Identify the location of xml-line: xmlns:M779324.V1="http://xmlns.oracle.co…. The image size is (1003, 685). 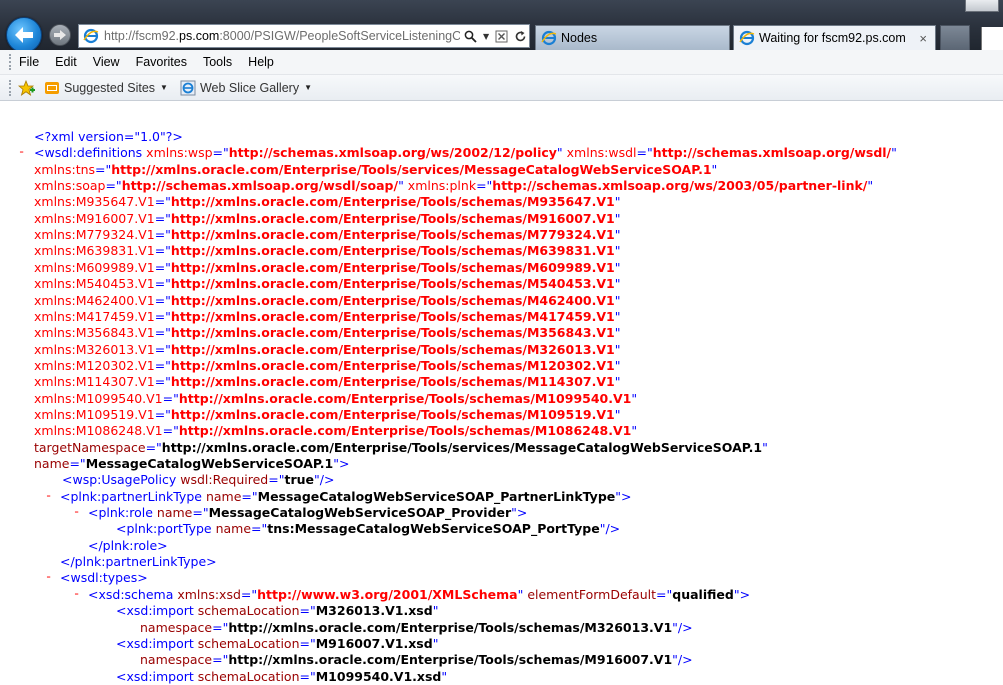
(327, 235).